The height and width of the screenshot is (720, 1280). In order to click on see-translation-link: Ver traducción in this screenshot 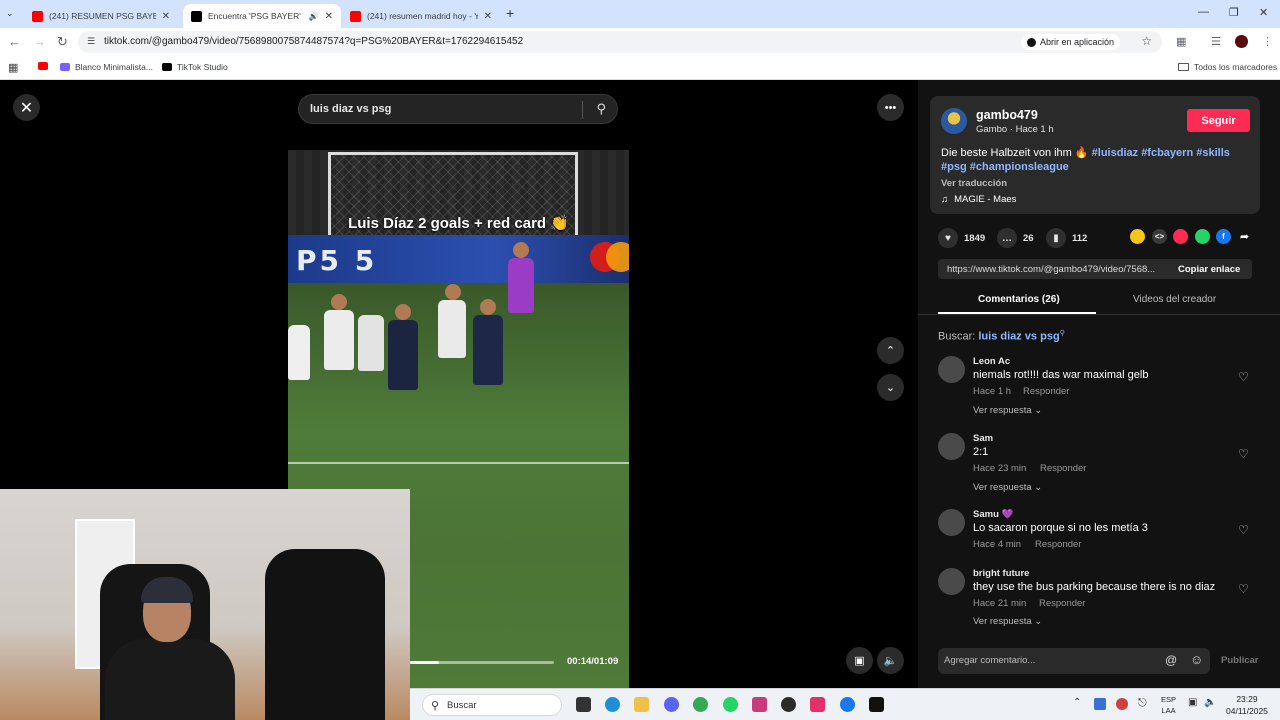, I will do `click(974, 183)`.